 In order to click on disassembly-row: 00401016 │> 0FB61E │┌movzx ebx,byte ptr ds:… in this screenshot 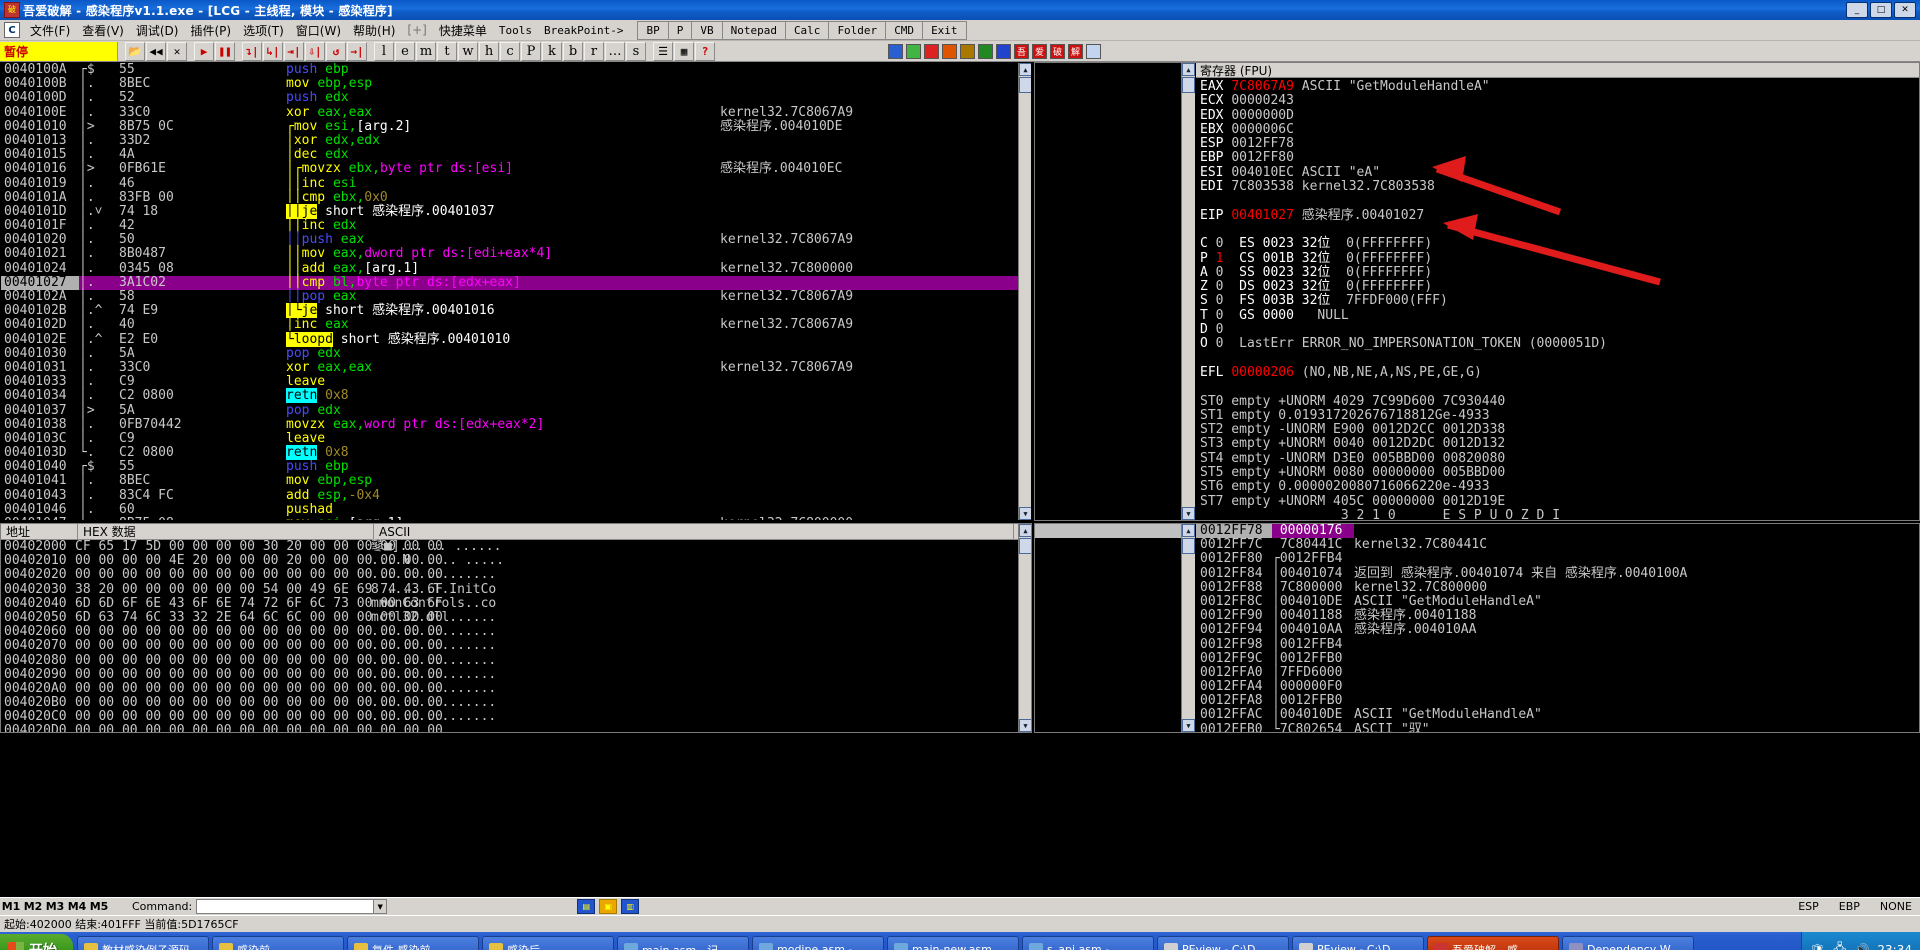, I will do `click(516, 169)`.